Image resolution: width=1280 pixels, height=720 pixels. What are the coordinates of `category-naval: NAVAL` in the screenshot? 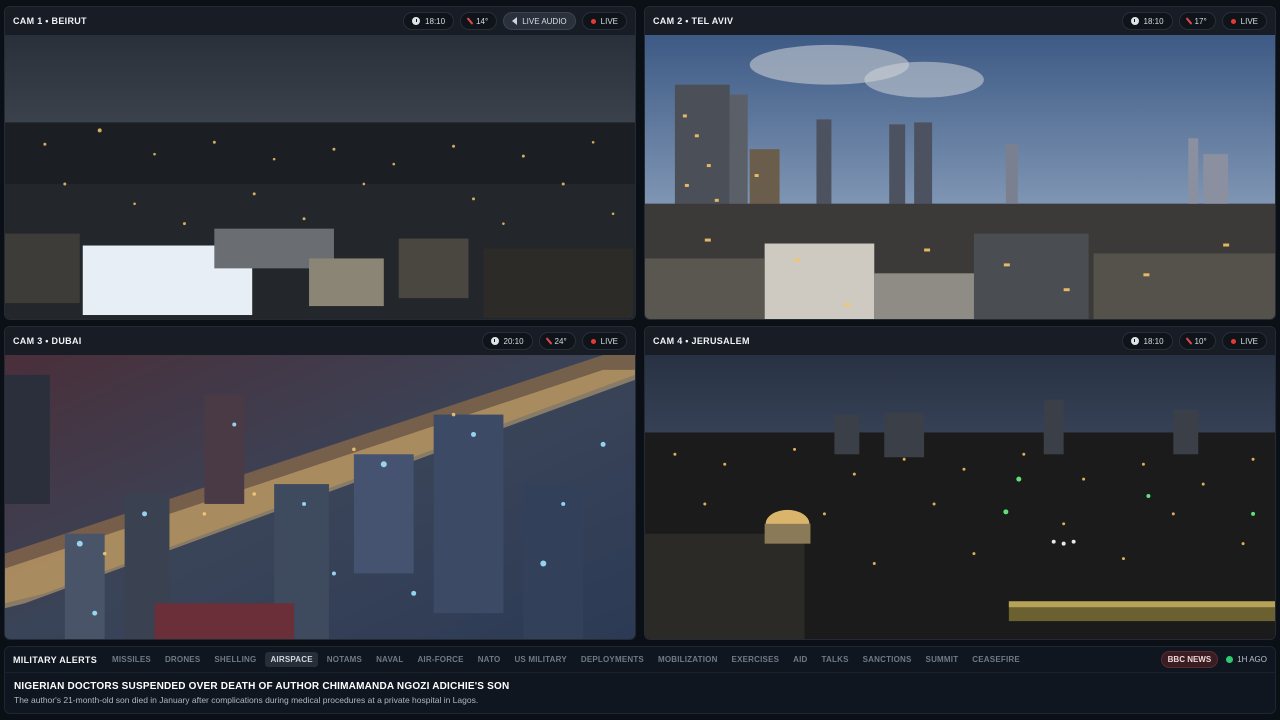 It's located at (389, 659).